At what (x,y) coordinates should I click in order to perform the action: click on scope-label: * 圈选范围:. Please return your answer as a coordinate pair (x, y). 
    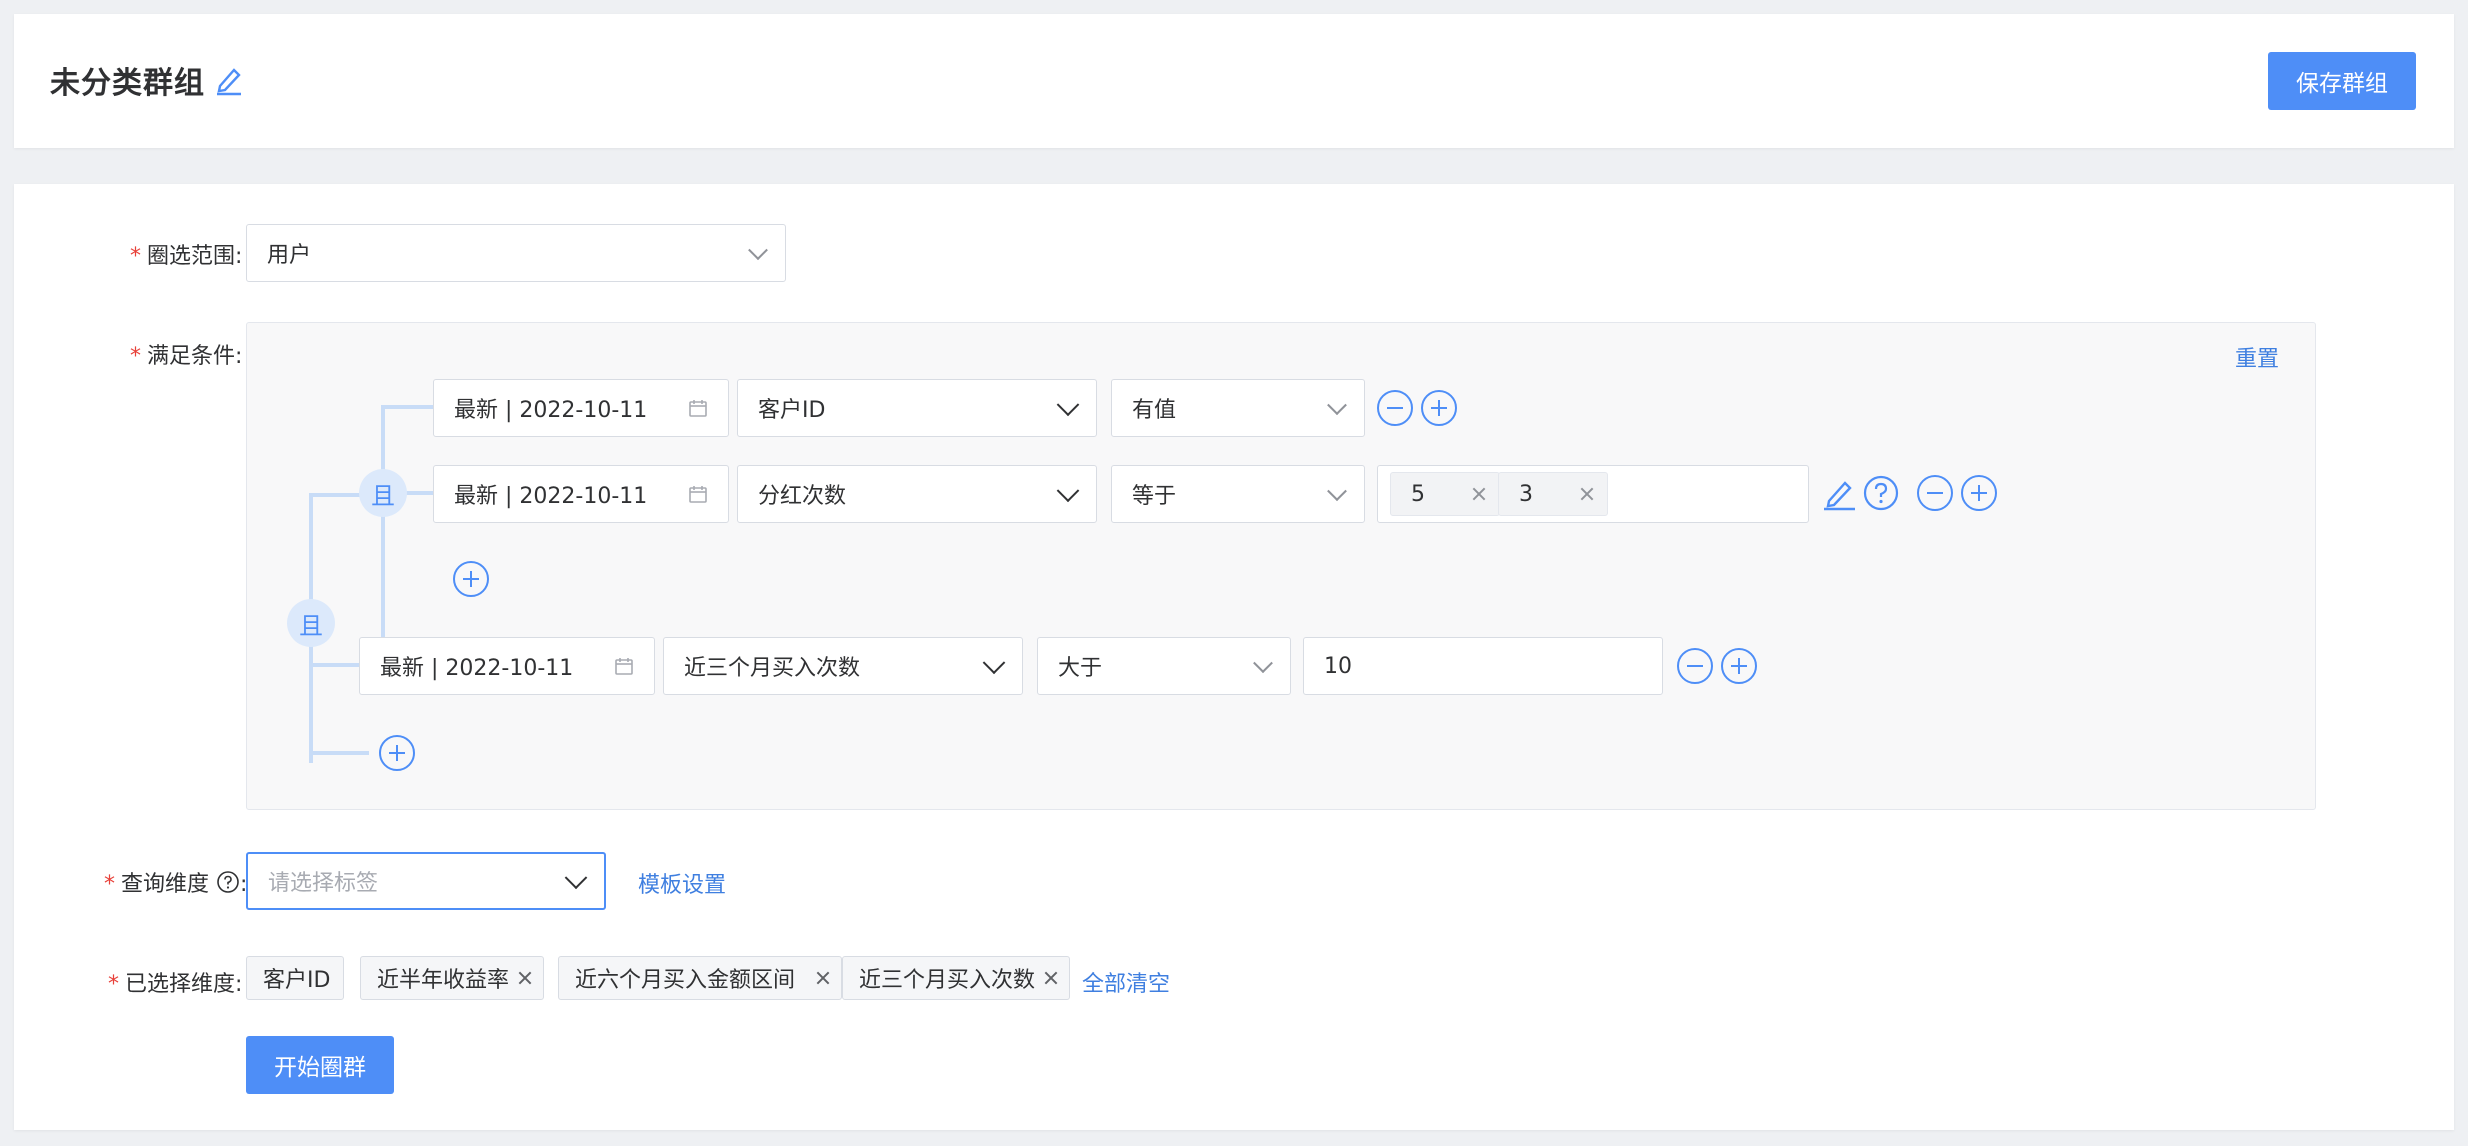
    Looking at the image, I should click on (186, 256).